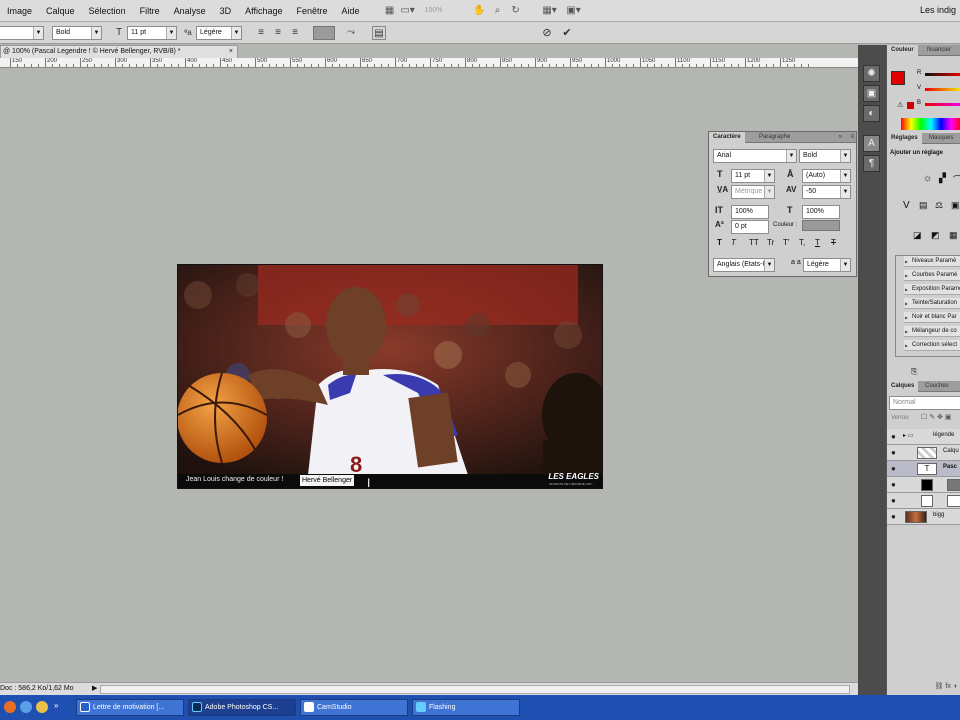 Image resolution: width=960 pixels, height=720 pixels. I want to click on faux-italic-button: T, so click(733, 242).